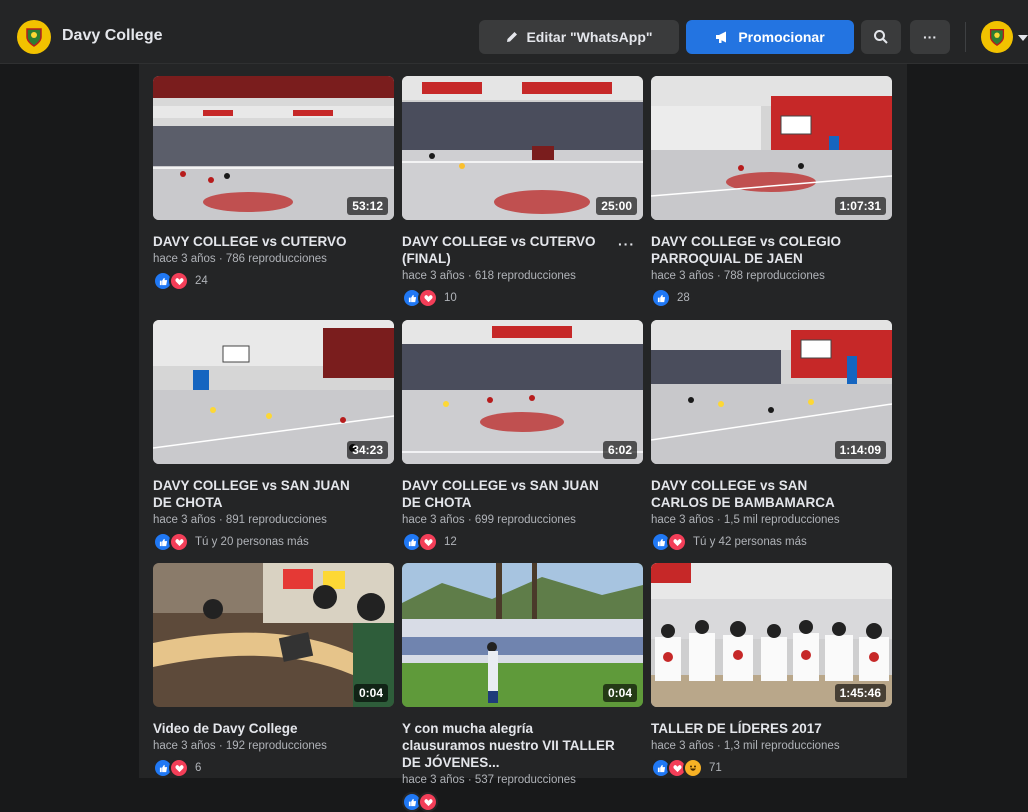 Image resolution: width=1028 pixels, height=812 pixels. I want to click on video-meta: hace 3 años · 537 reproducciones, so click(489, 780).